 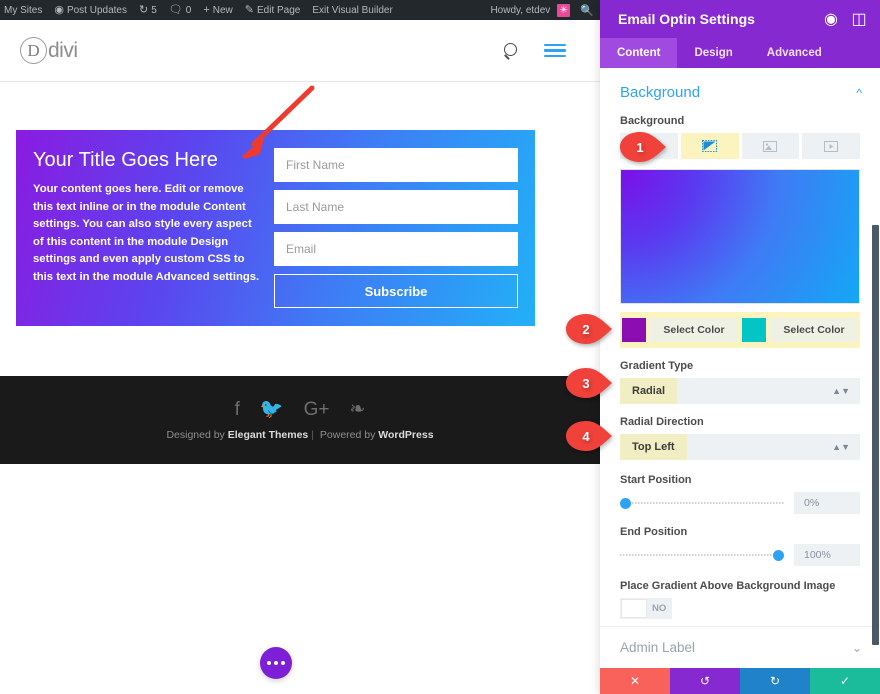 I want to click on end-position-value: 100%, so click(x=827, y=555).